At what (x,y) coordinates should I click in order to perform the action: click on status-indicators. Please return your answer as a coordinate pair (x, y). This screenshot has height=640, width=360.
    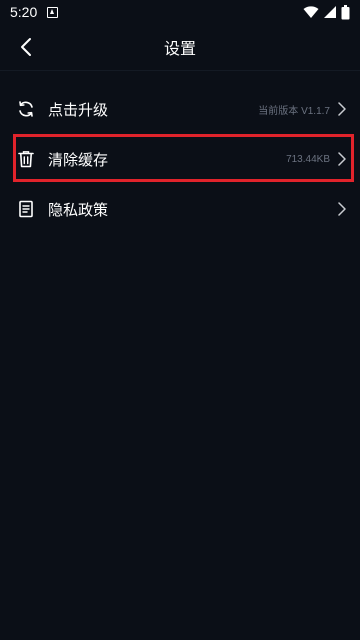
    Looking at the image, I should click on (326, 12).